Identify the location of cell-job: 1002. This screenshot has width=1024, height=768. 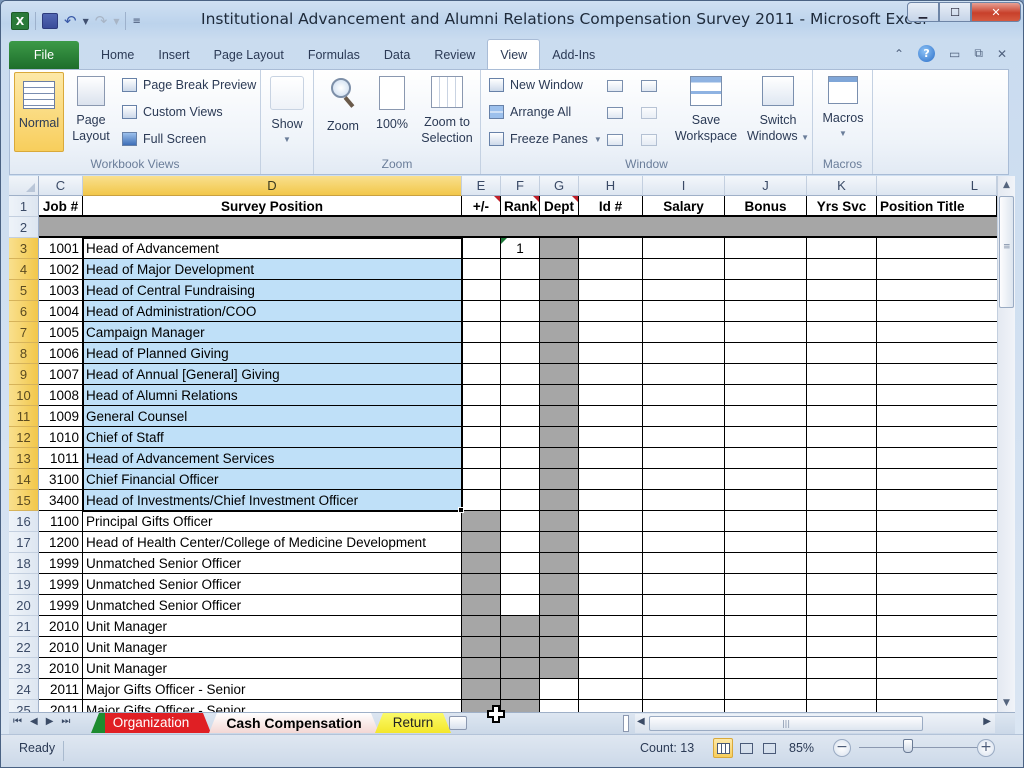
(61, 269).